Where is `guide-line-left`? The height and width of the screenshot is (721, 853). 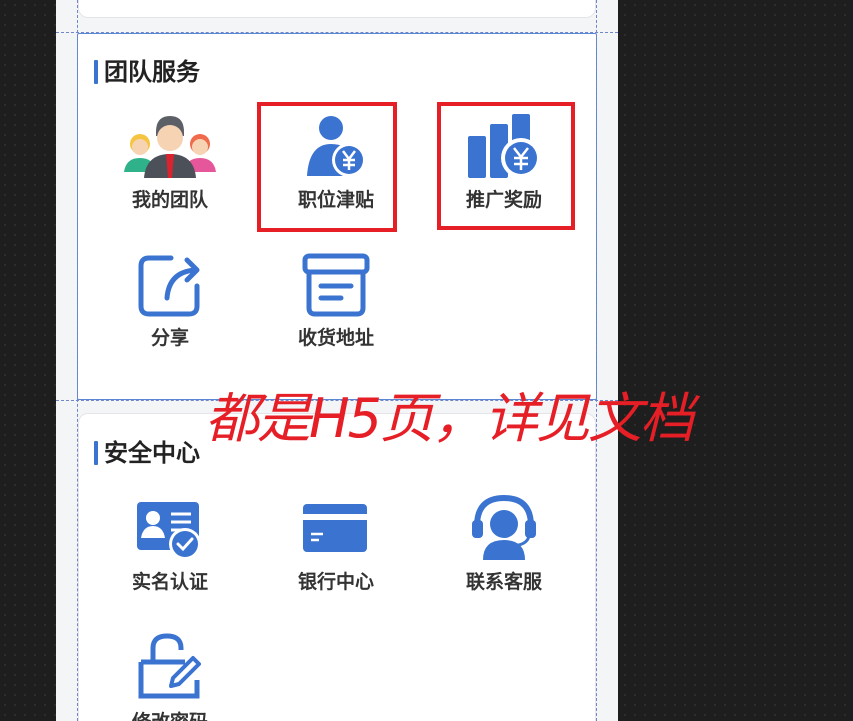 guide-line-left is located at coordinates (77, 360).